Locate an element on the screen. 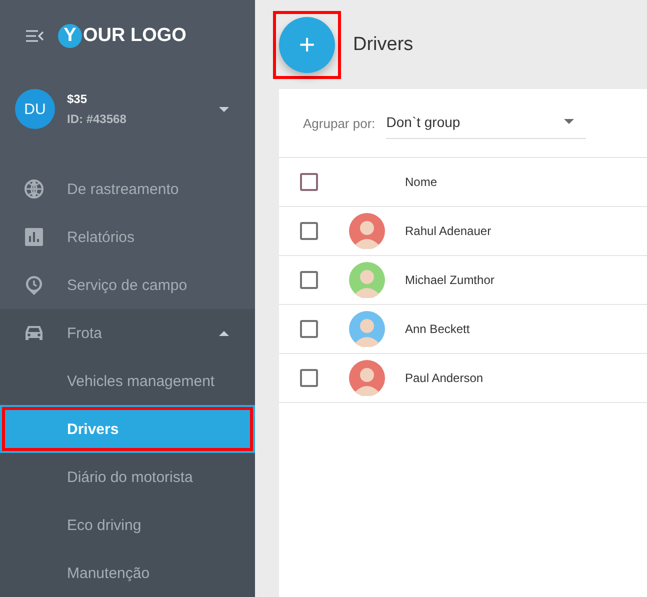  user-avatar: DU is located at coordinates (35, 109).